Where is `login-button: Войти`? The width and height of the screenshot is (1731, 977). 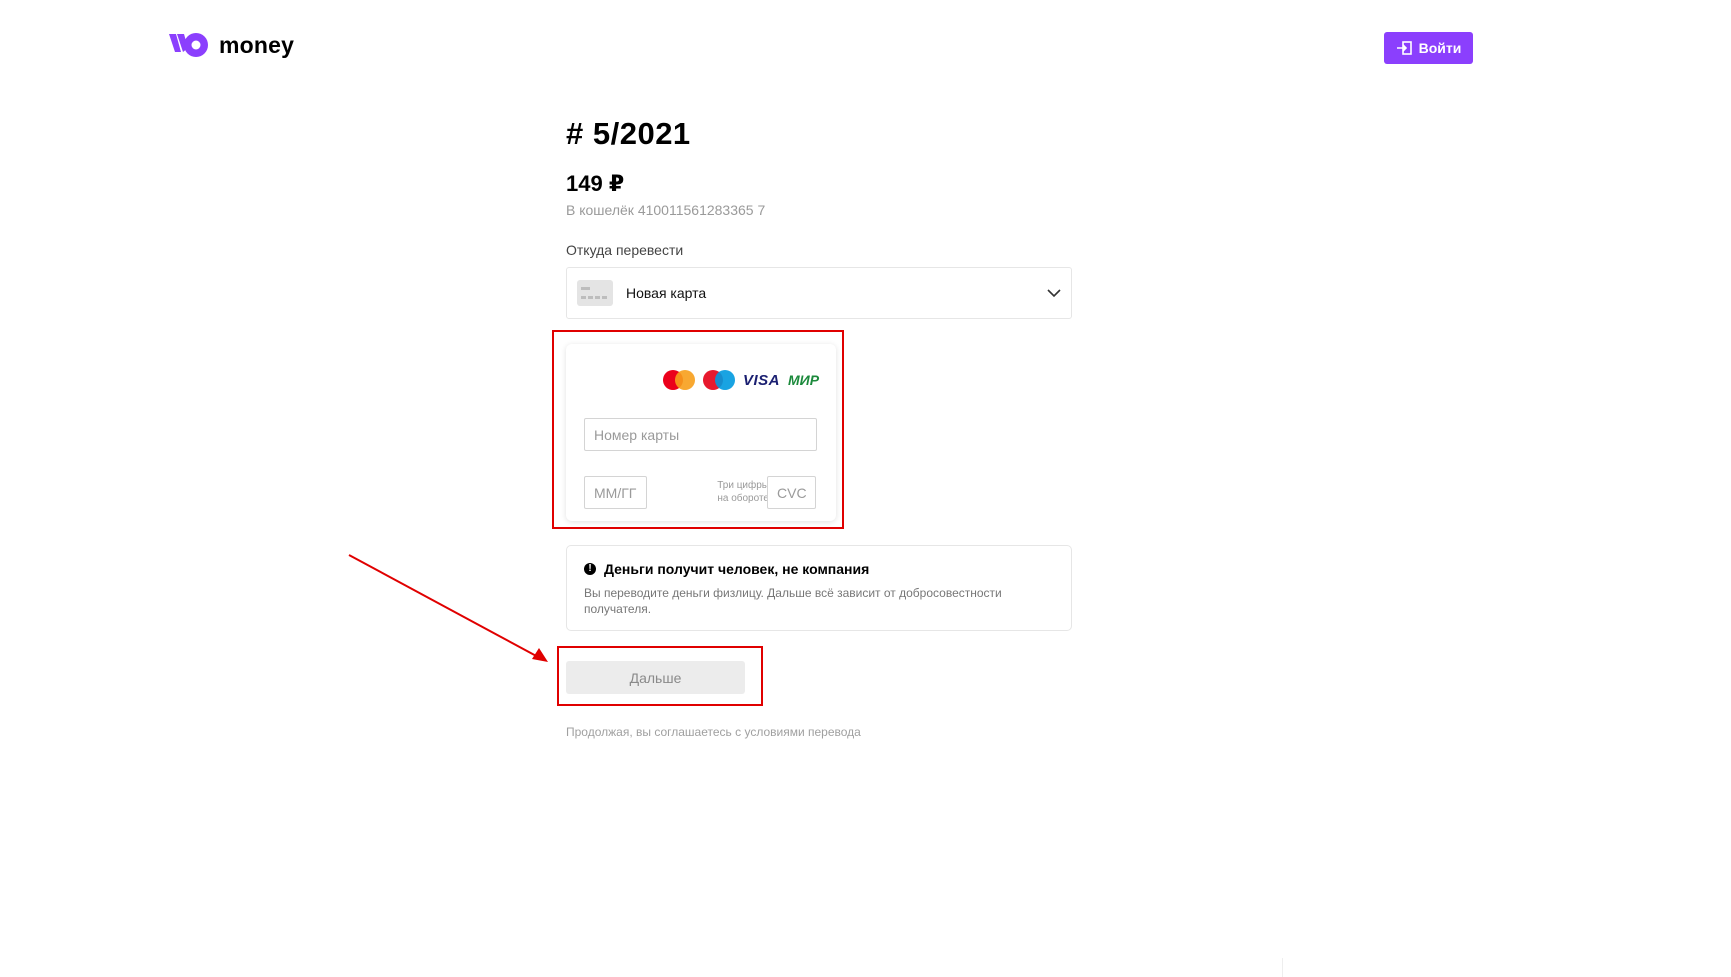 login-button: Войти is located at coordinates (1428, 48).